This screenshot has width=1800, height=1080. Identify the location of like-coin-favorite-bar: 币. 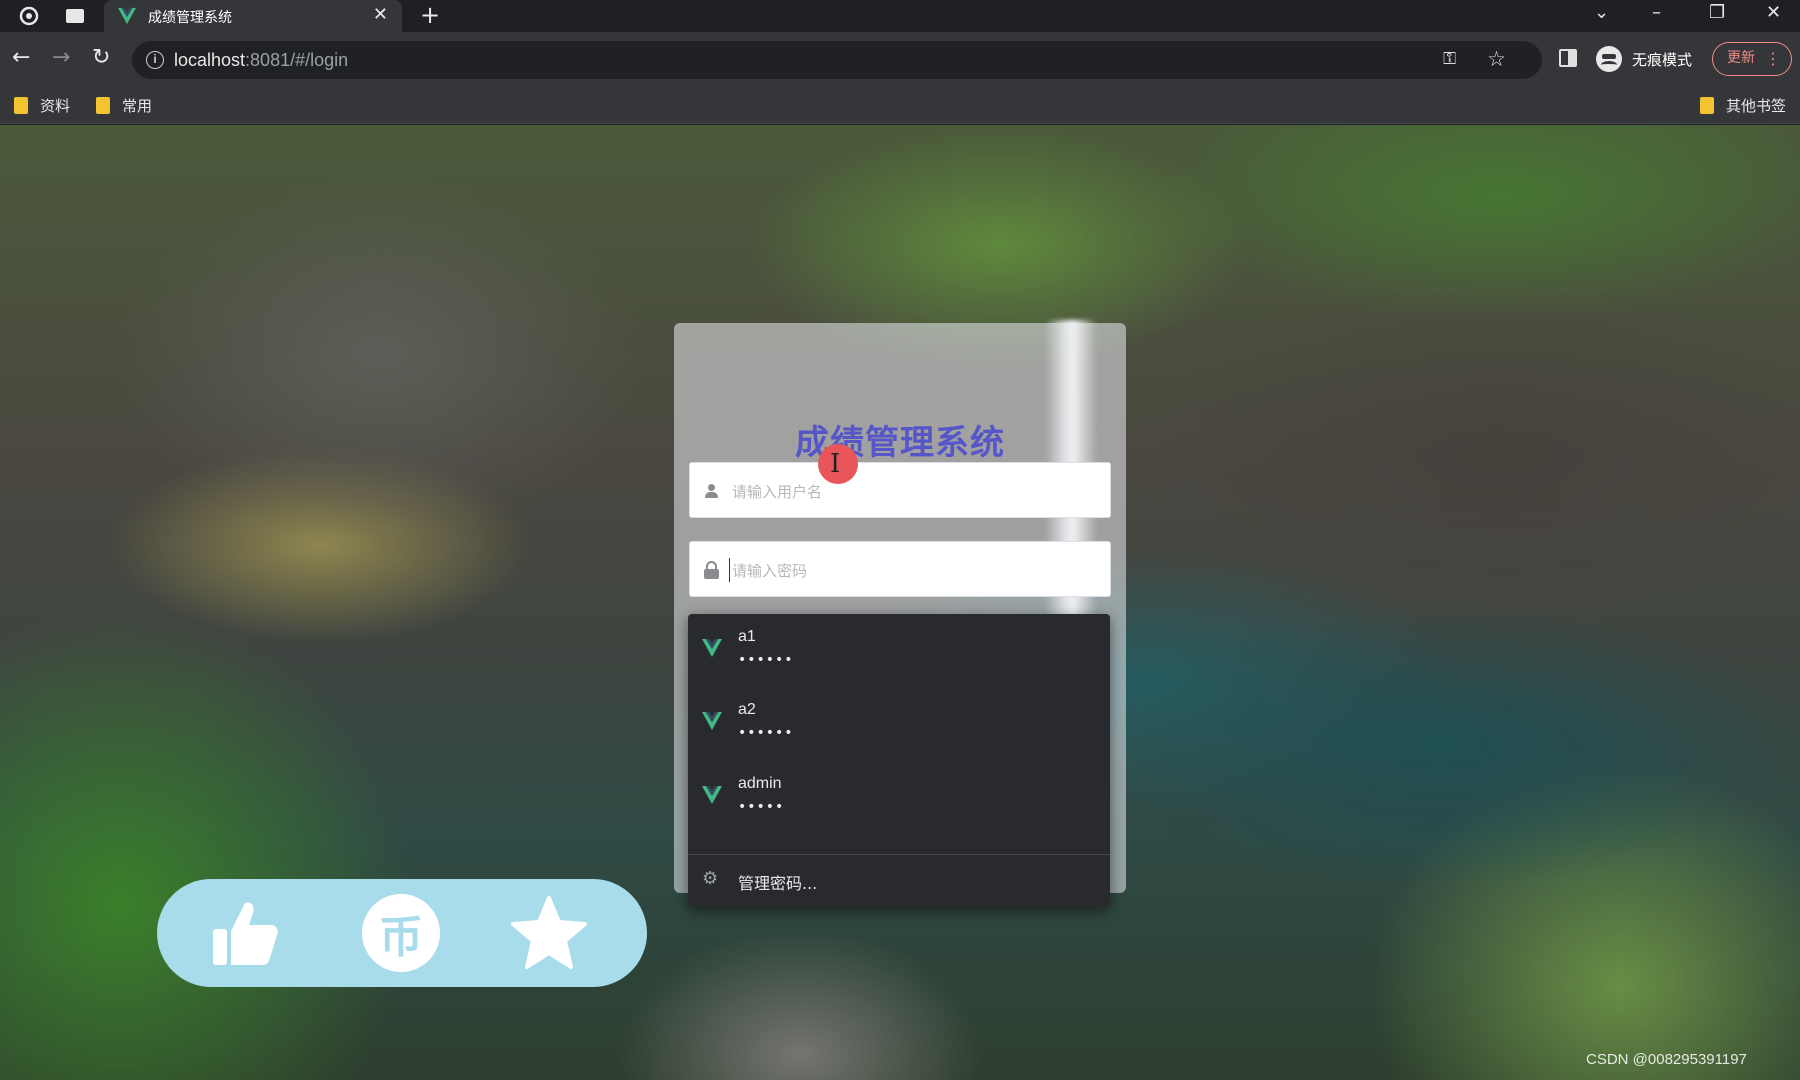
(402, 933).